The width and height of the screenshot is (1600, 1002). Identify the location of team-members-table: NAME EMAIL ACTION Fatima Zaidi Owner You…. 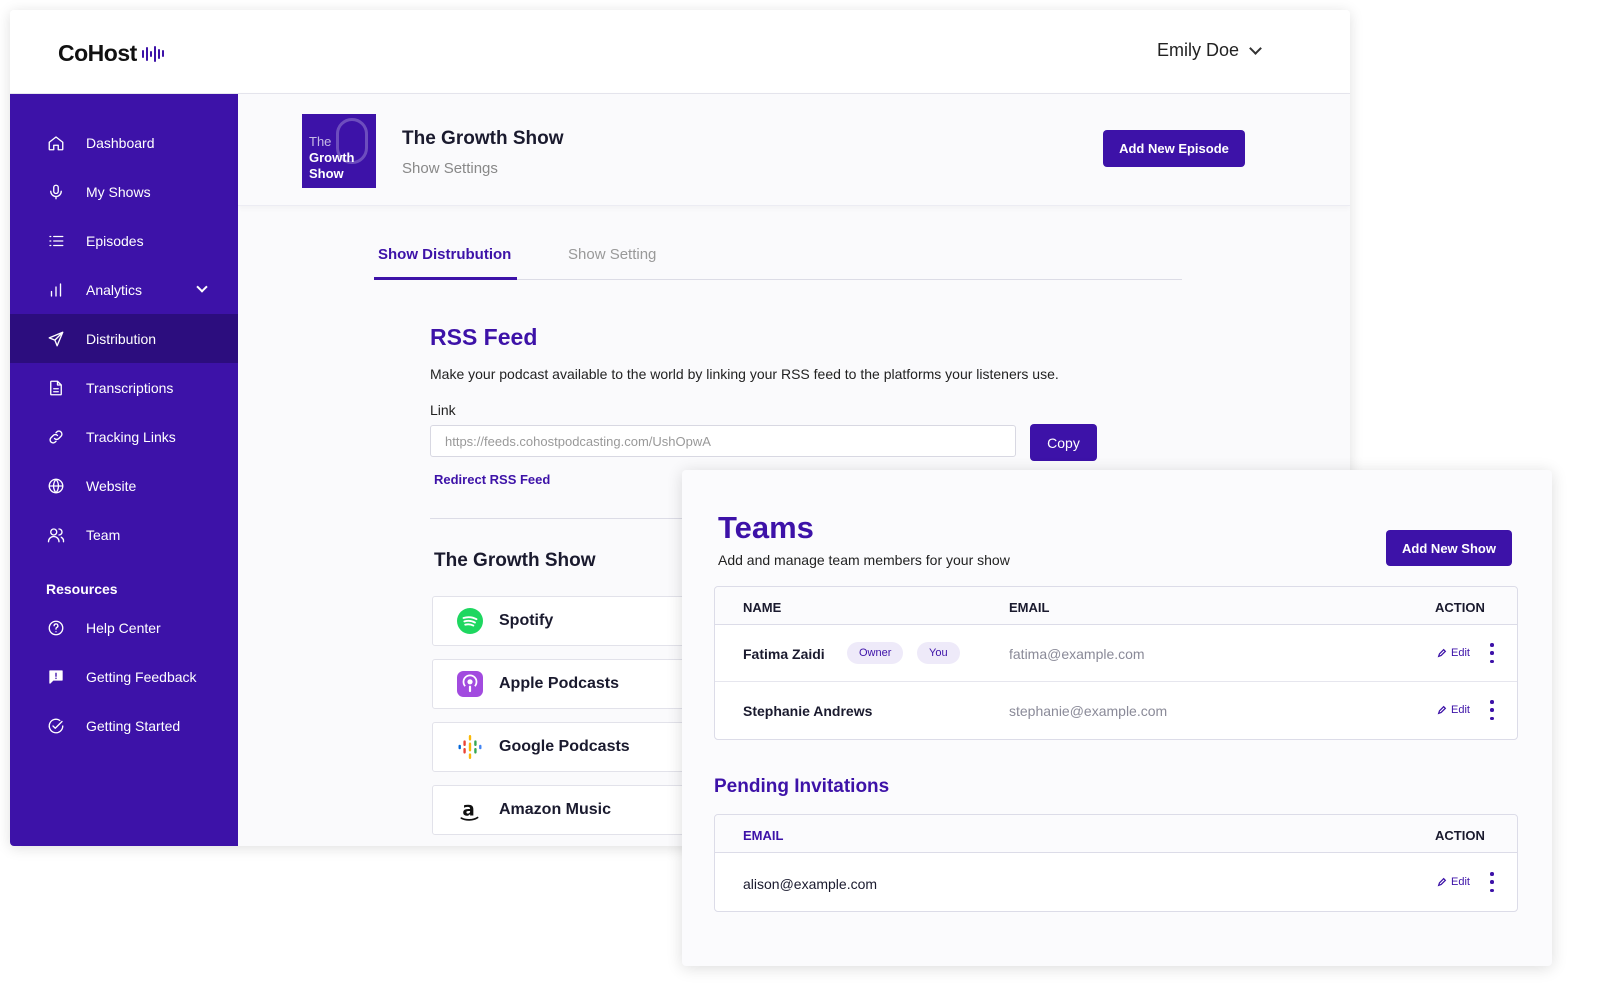
(1116, 663).